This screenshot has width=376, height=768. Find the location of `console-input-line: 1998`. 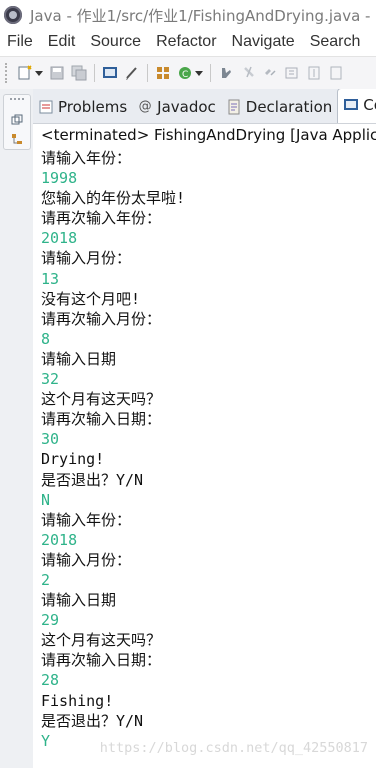

console-input-line: 1998 is located at coordinates (59, 178).